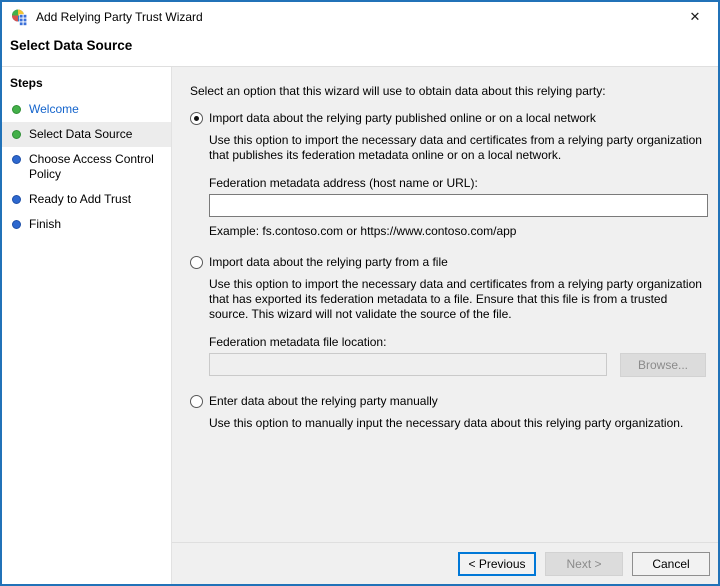 This screenshot has width=720, height=586. Describe the element at coordinates (695, 17) in the screenshot. I see `close-icon: ✕` at that location.